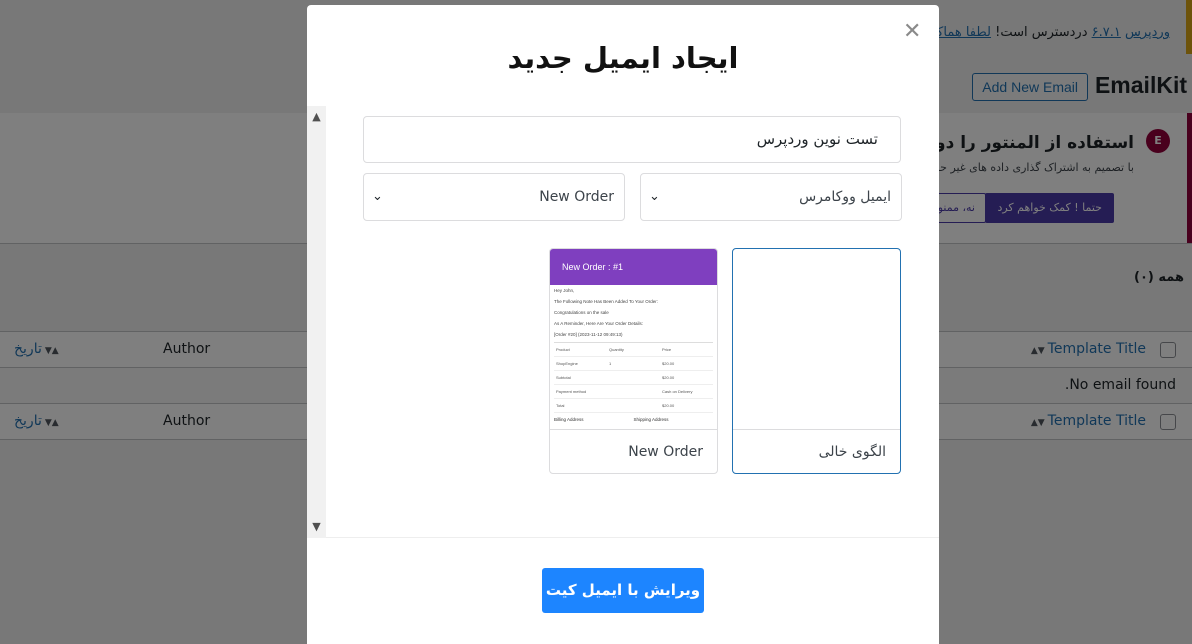 The image size is (1192, 644). I want to click on close-icon: ✕, so click(912, 32).